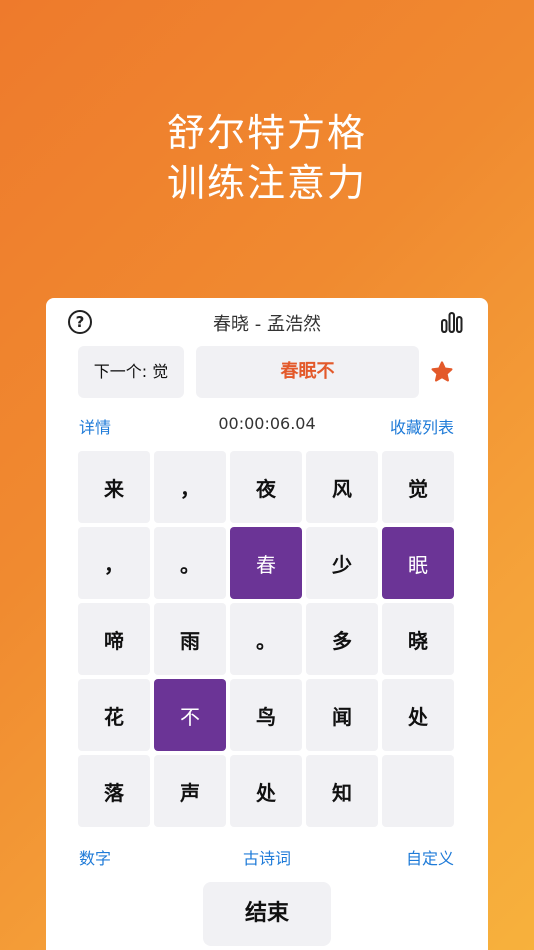  Describe the element at coordinates (114, 639) in the screenshot. I see `grid-cell: 啼` at that location.